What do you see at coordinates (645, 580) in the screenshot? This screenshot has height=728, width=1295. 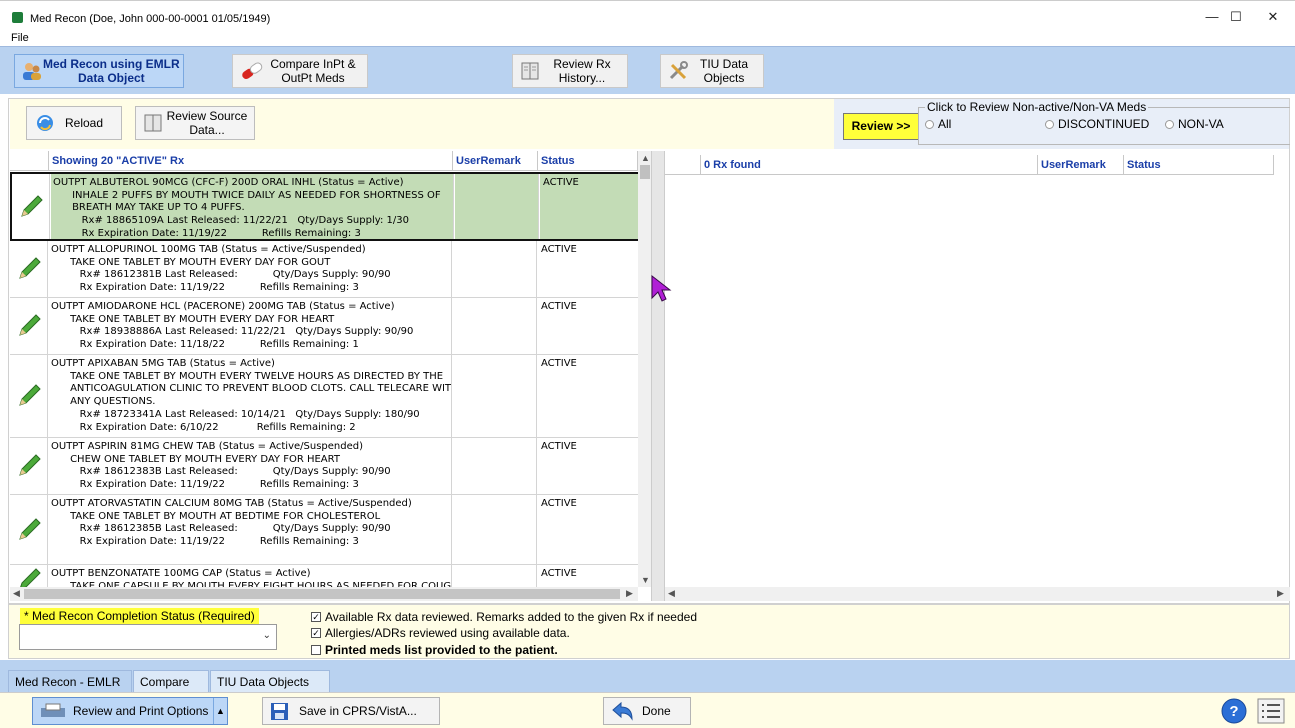 I see `scroll-down-icon: ▼` at bounding box center [645, 580].